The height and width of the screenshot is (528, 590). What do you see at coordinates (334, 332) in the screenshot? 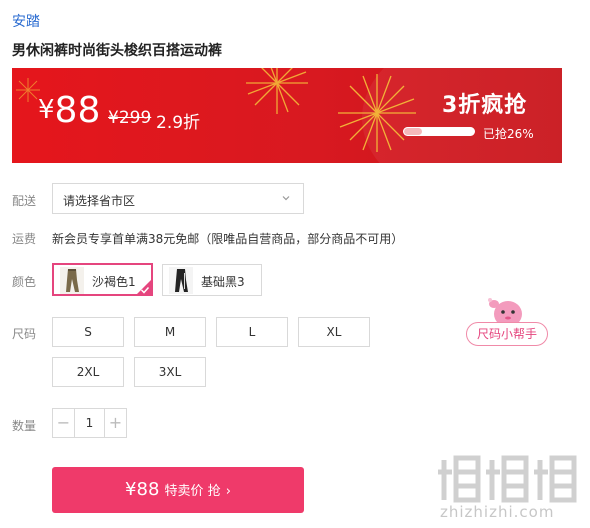
I see `size-option-xl: XL` at bounding box center [334, 332].